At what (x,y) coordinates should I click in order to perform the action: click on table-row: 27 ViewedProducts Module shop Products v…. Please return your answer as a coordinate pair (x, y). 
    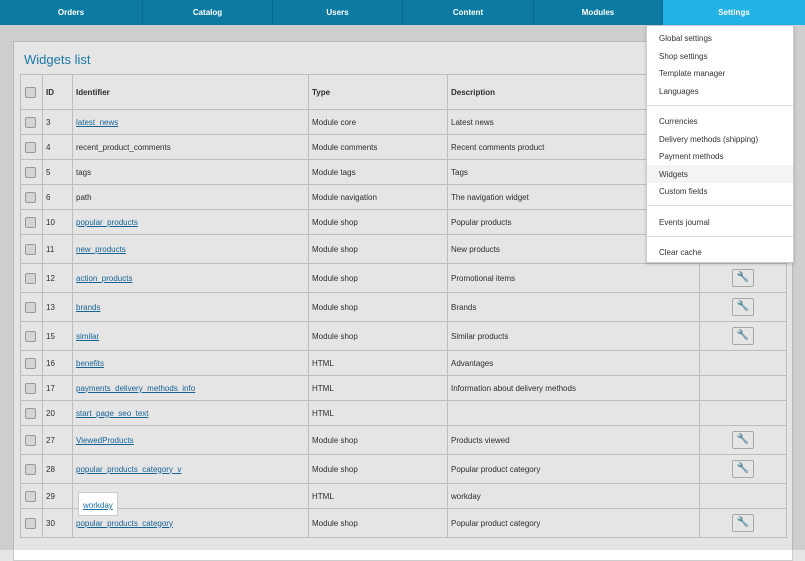
    Looking at the image, I should click on (403, 440).